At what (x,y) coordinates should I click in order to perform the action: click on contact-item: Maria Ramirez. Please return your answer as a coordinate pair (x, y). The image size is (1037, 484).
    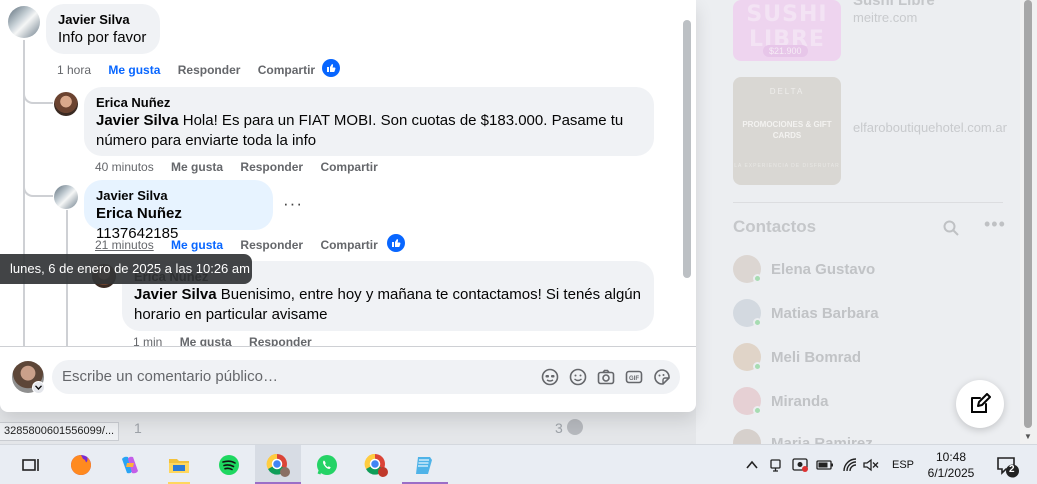
    Looking at the image, I should click on (863, 435).